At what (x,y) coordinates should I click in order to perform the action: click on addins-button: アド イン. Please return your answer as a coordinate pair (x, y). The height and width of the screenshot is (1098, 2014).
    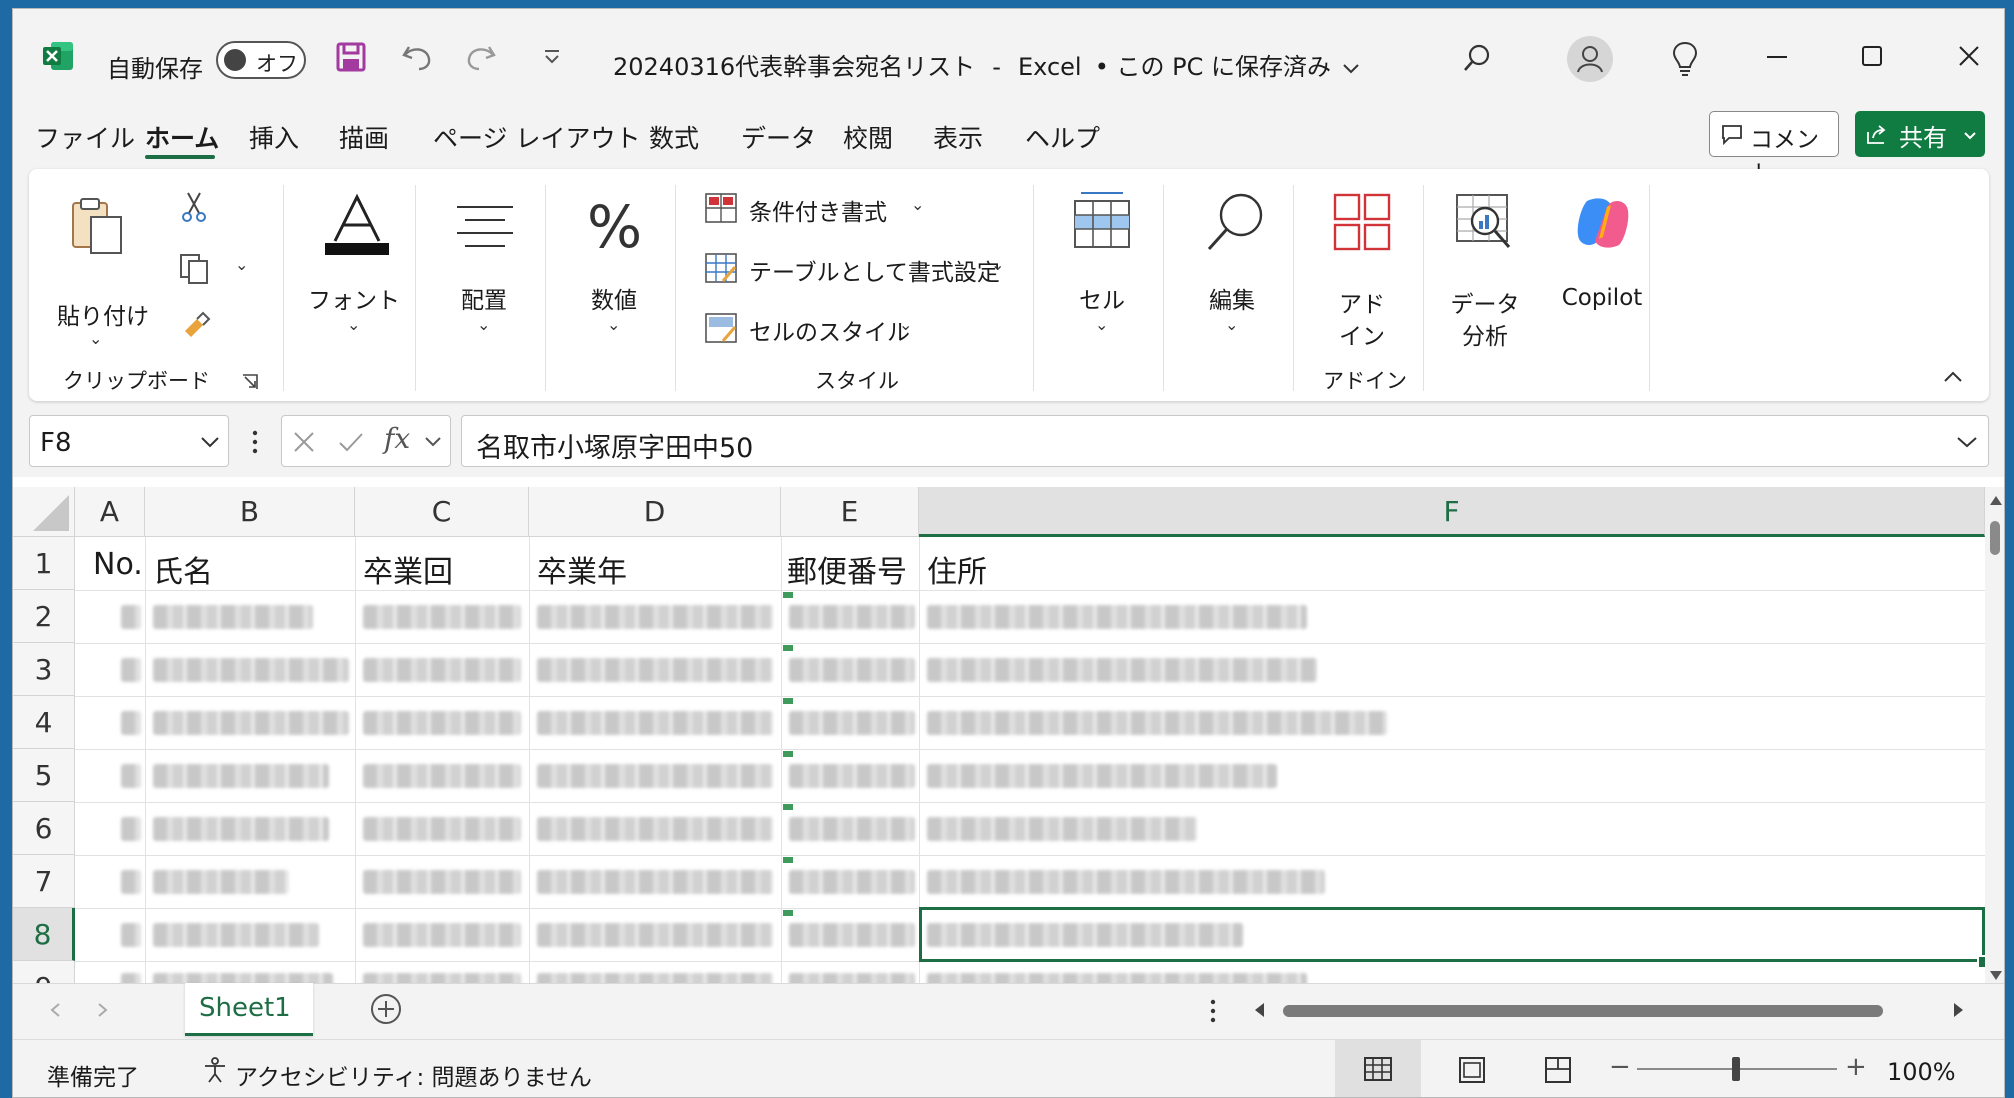
    Looking at the image, I should click on (1362, 269).